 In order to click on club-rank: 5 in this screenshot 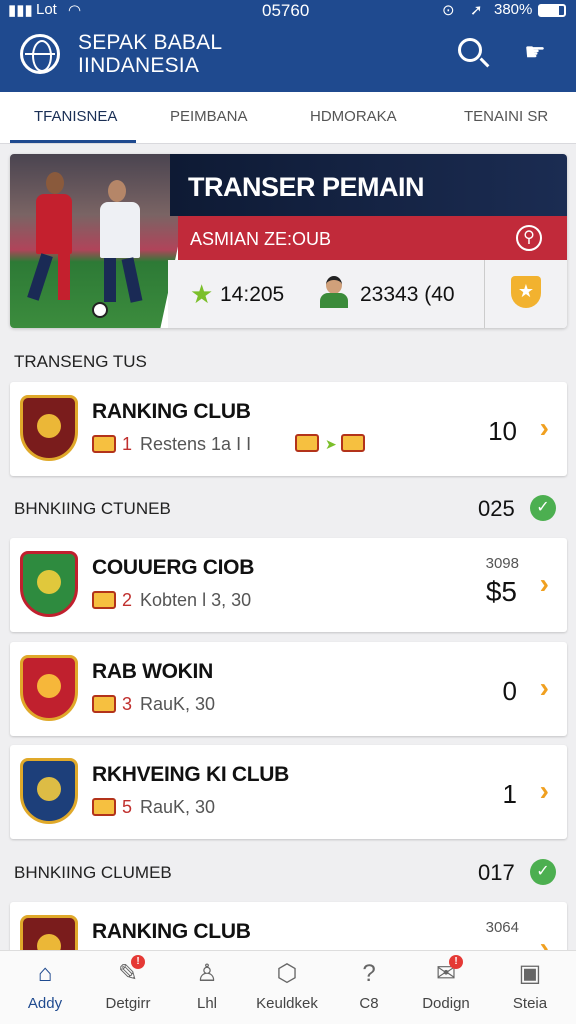, I will do `click(127, 807)`.